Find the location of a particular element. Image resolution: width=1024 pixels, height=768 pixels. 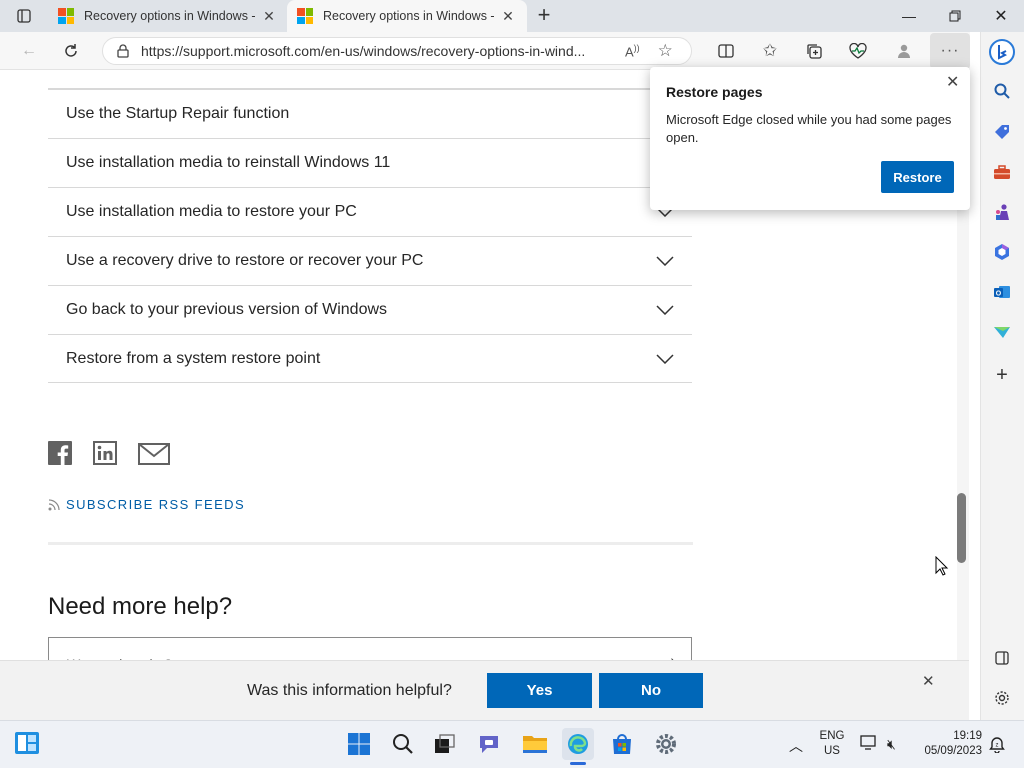

folder-icon is located at coordinates (535, 744).